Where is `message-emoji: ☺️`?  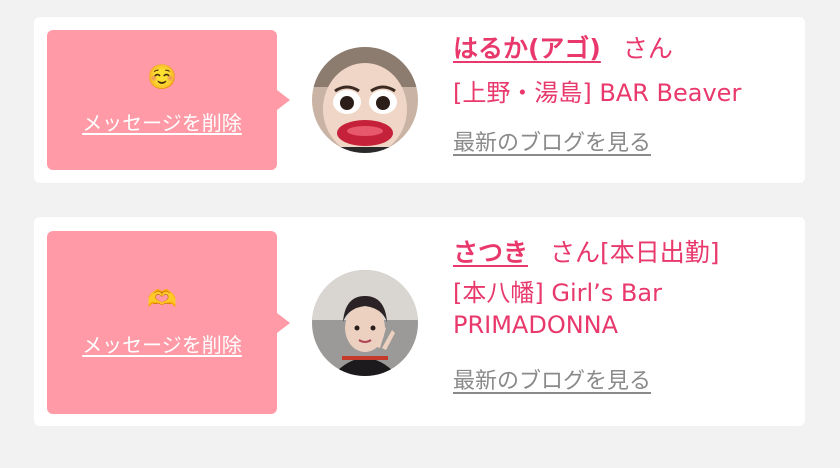 message-emoji: ☺️ is located at coordinates (162, 76).